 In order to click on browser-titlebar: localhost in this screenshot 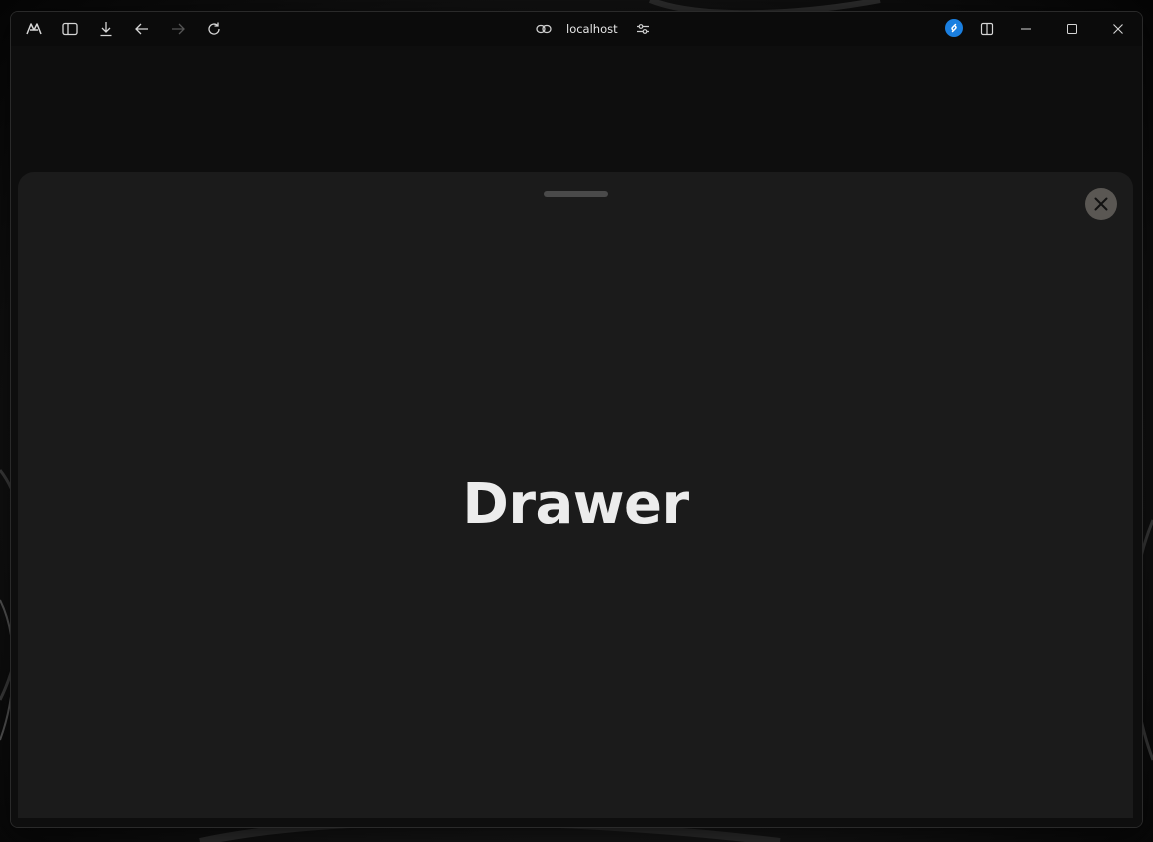, I will do `click(576, 29)`.